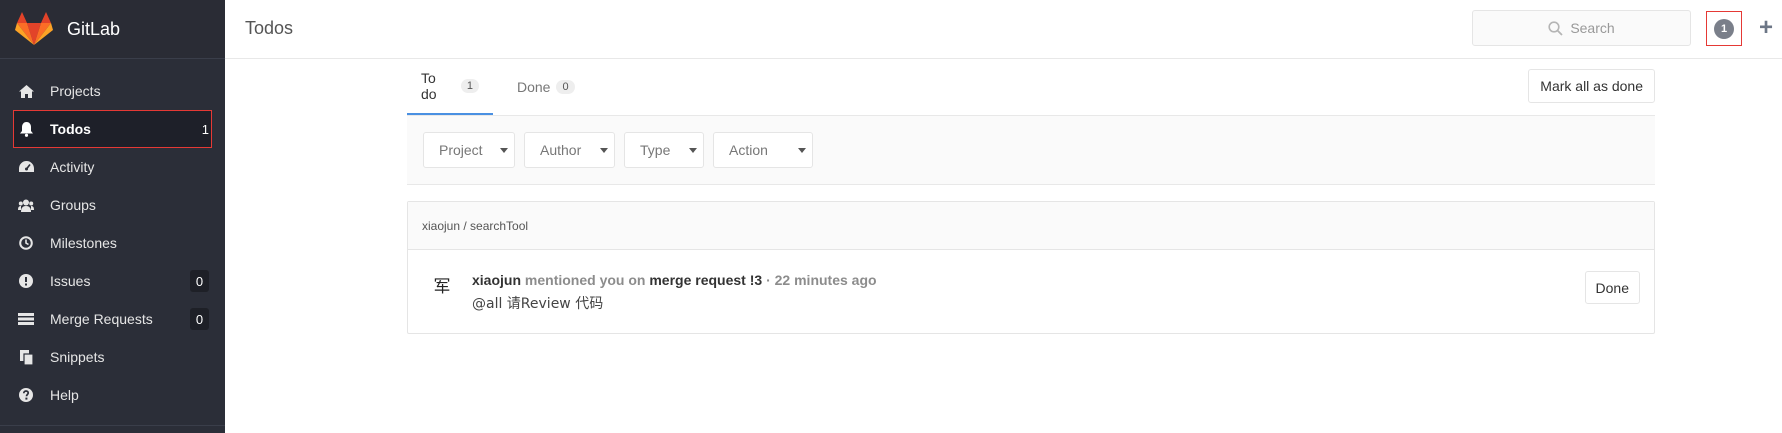  I want to click on filter-label: Type, so click(655, 150).